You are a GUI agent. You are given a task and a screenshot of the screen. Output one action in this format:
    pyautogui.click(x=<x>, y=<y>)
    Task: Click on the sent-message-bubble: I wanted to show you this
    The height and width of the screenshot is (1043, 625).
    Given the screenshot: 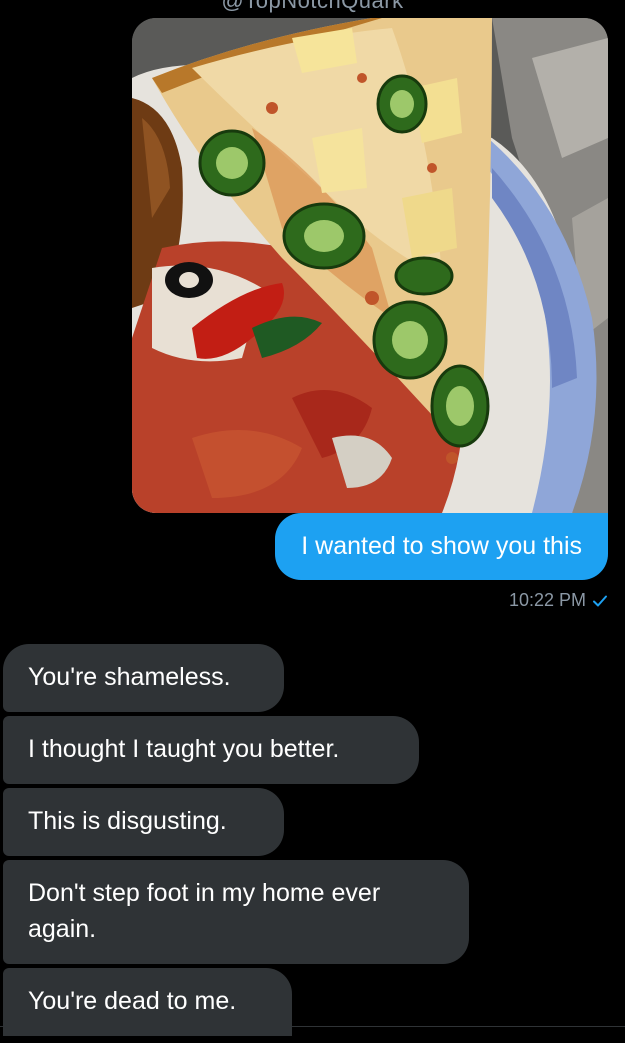 What is the action you would take?
    pyautogui.click(x=441, y=546)
    